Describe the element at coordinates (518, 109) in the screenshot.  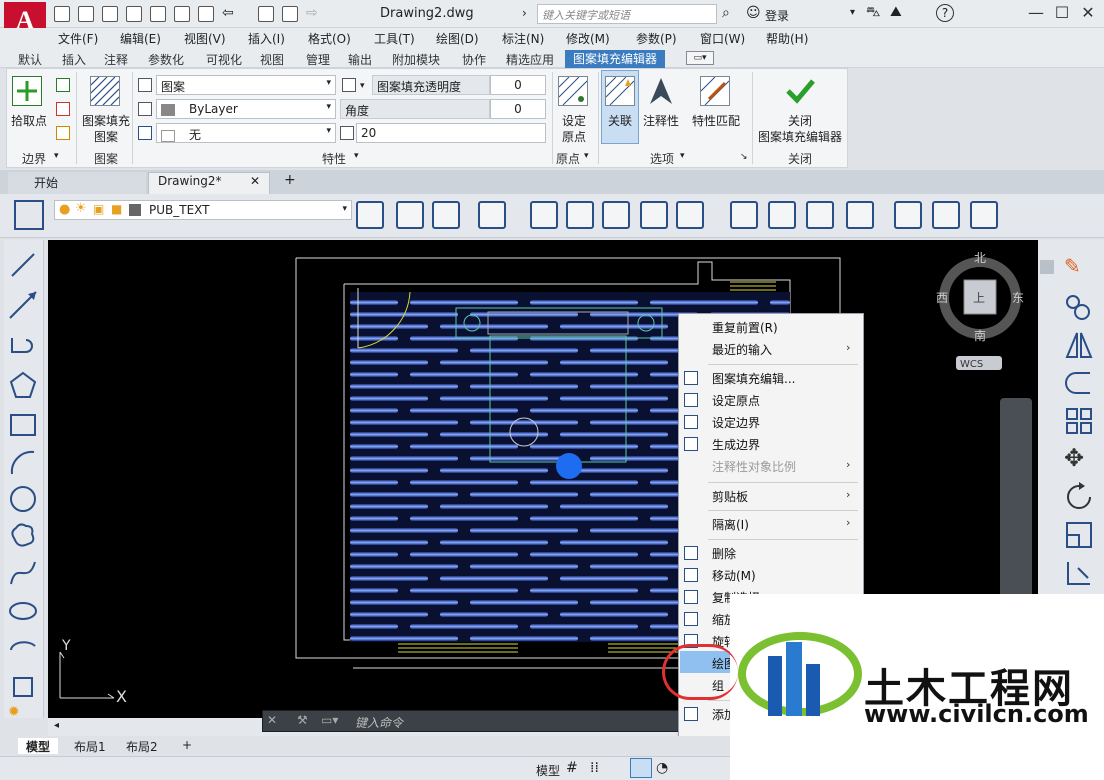
I see `angle-input: 0` at that location.